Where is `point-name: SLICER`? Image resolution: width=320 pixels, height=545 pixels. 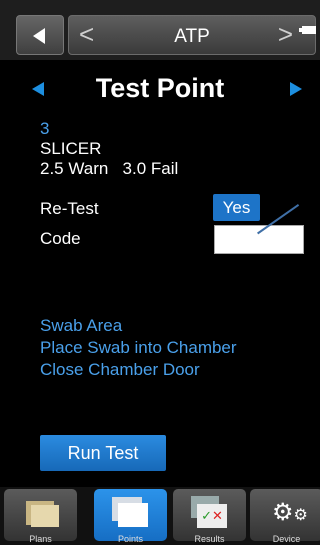 point-name: SLICER is located at coordinates (71, 148).